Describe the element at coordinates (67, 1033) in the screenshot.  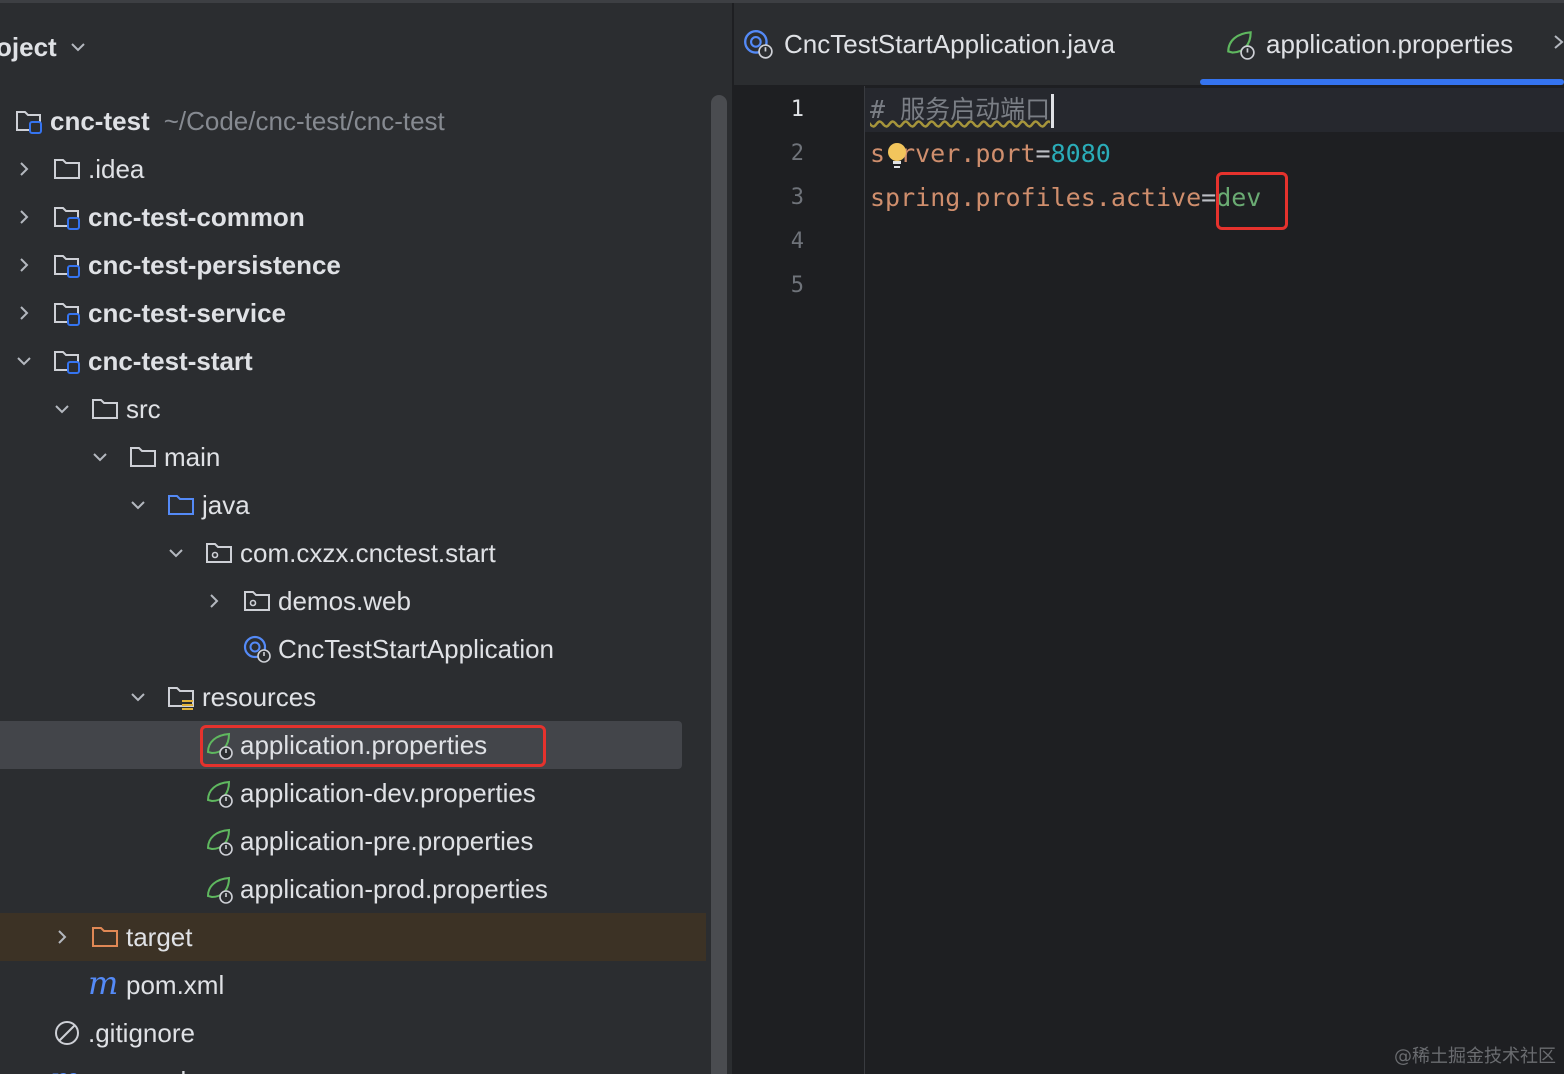
I see `ignore-icon` at that location.